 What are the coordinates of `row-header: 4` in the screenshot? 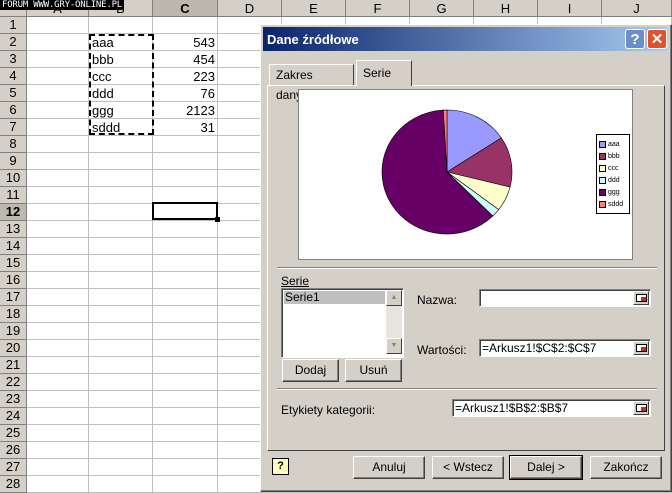 It's located at (13, 76).